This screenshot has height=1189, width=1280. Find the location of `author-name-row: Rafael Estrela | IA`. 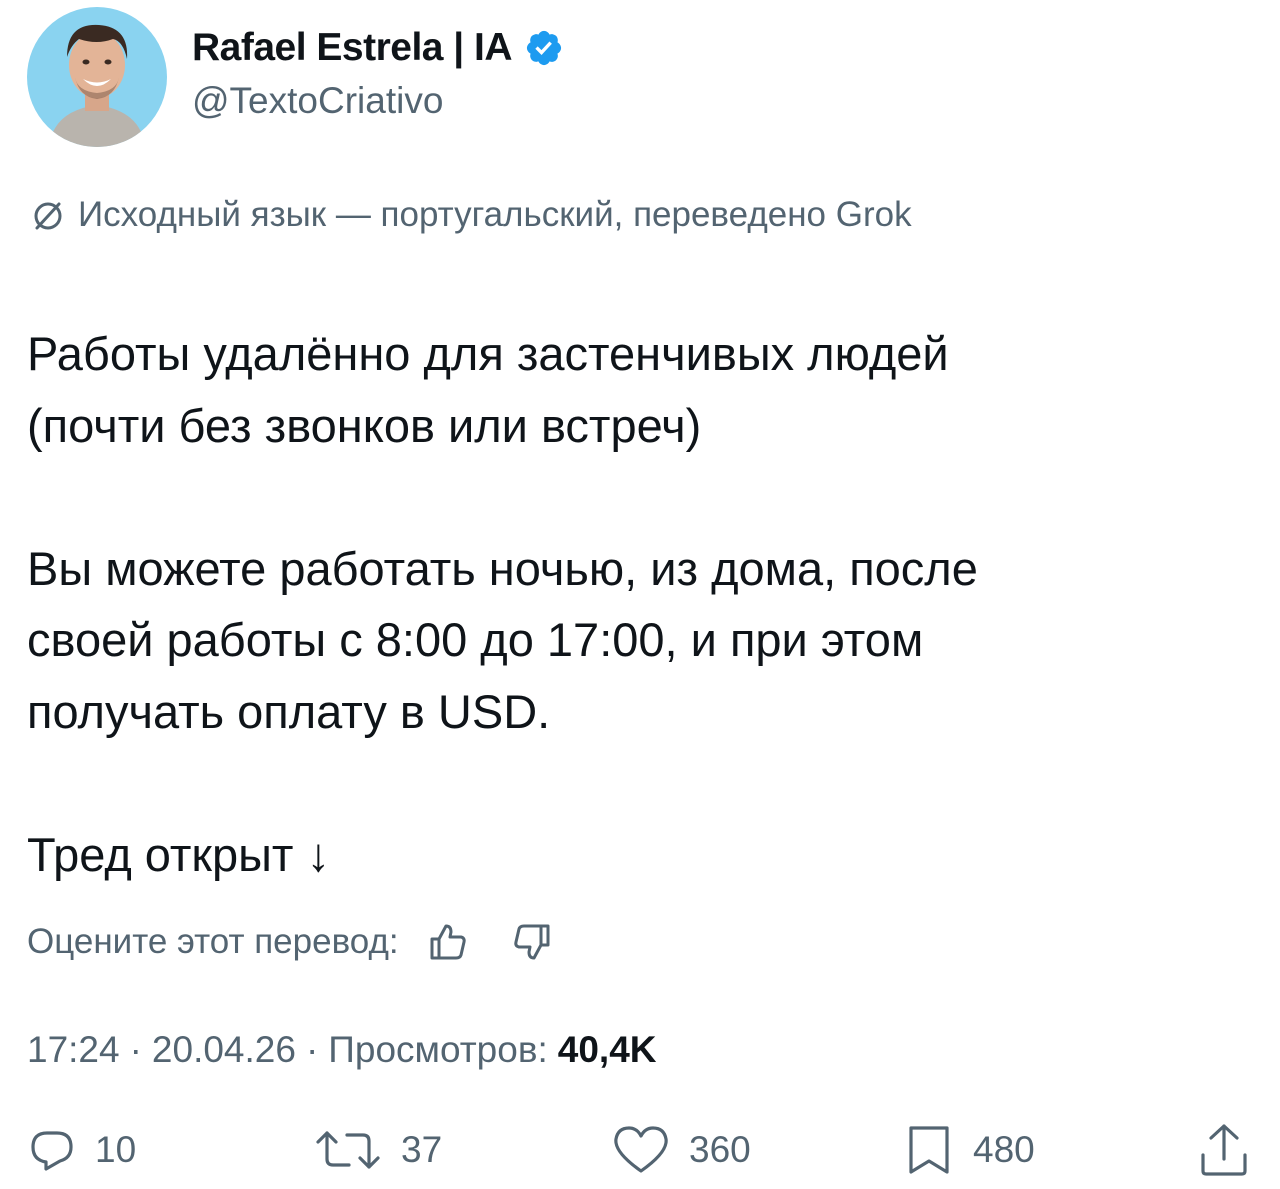

author-name-row: Rafael Estrela | IA is located at coordinates (378, 48).